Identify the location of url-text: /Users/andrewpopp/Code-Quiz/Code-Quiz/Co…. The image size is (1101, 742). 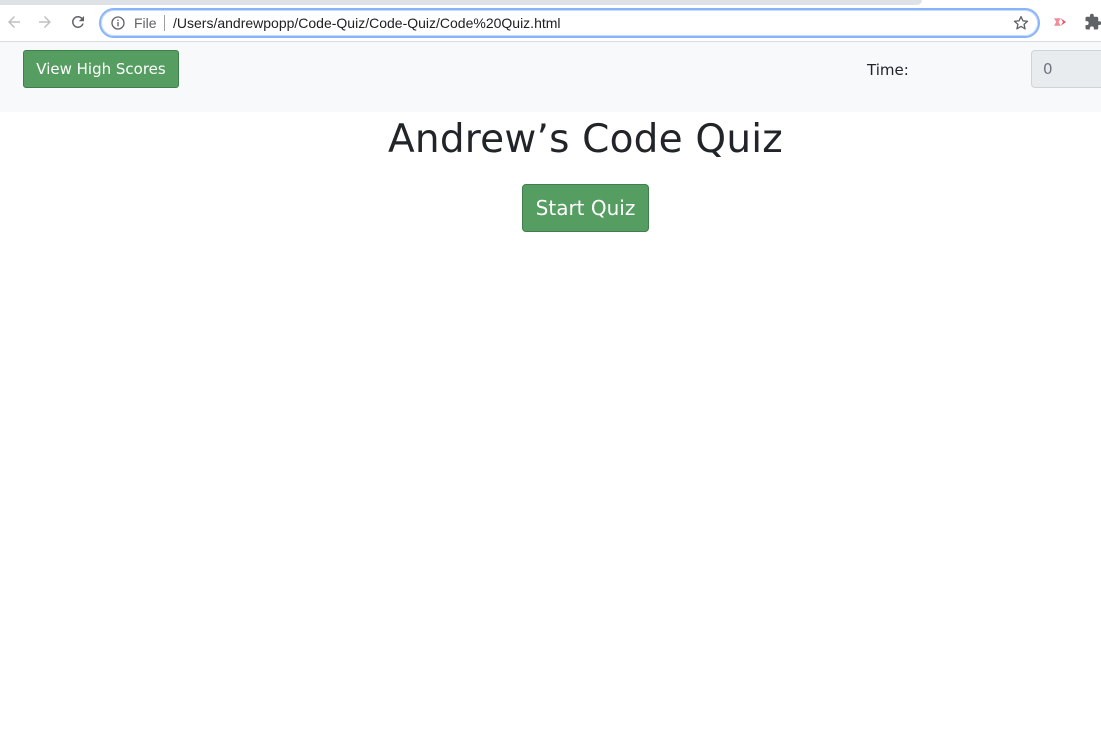
(367, 23).